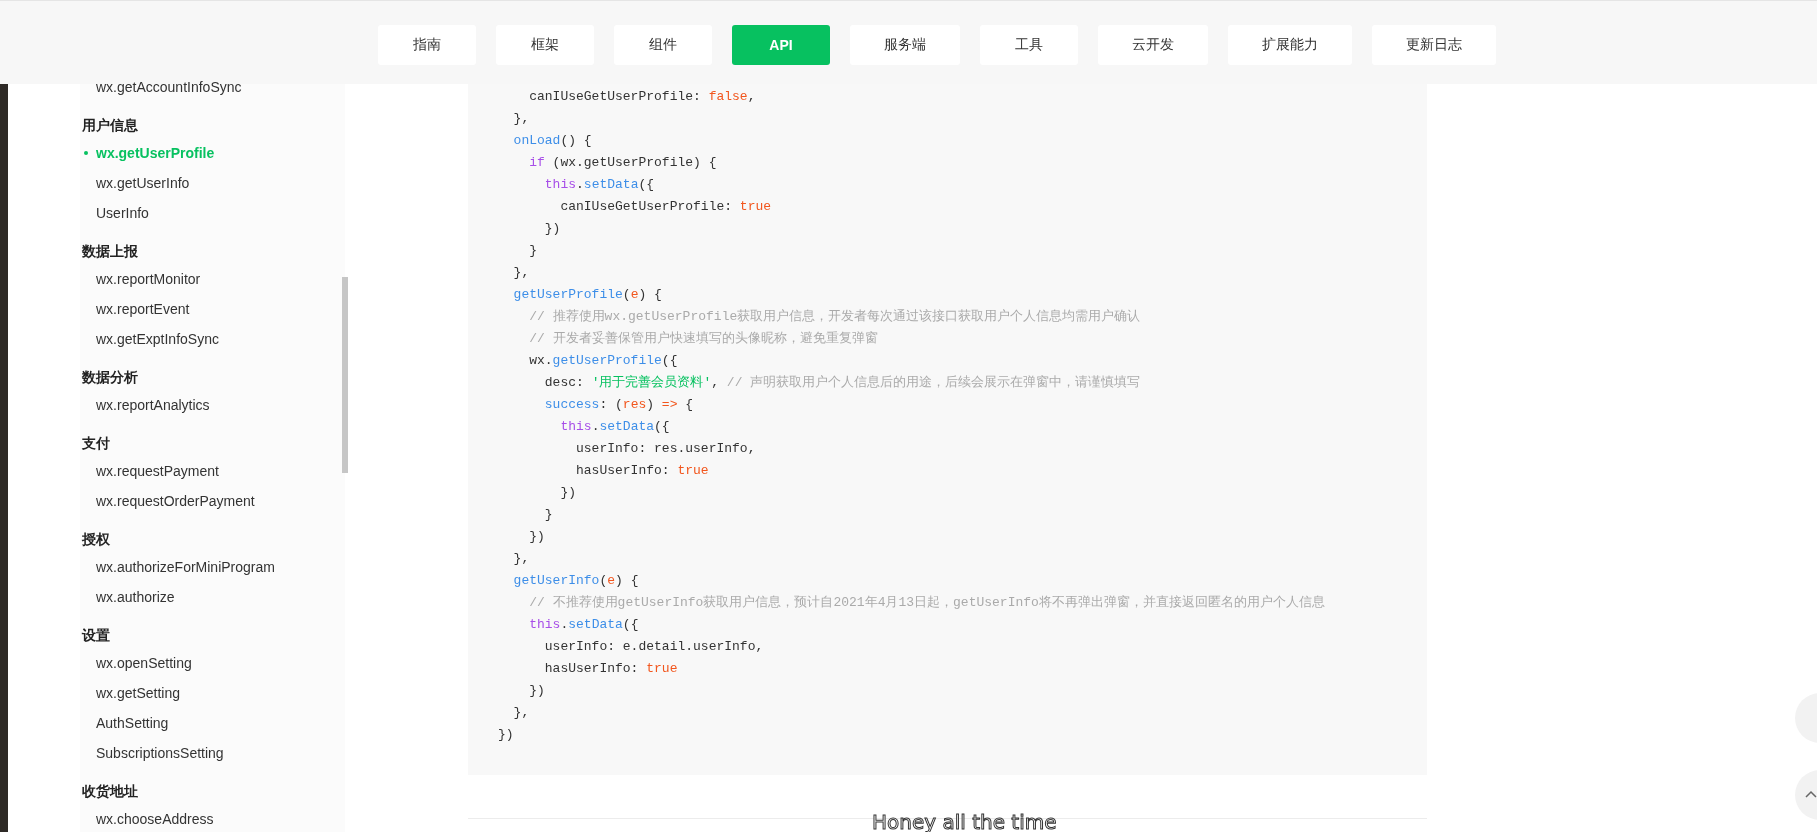 This screenshot has width=1817, height=832. Describe the element at coordinates (86, 153) in the screenshot. I see `bullet-icon` at that location.